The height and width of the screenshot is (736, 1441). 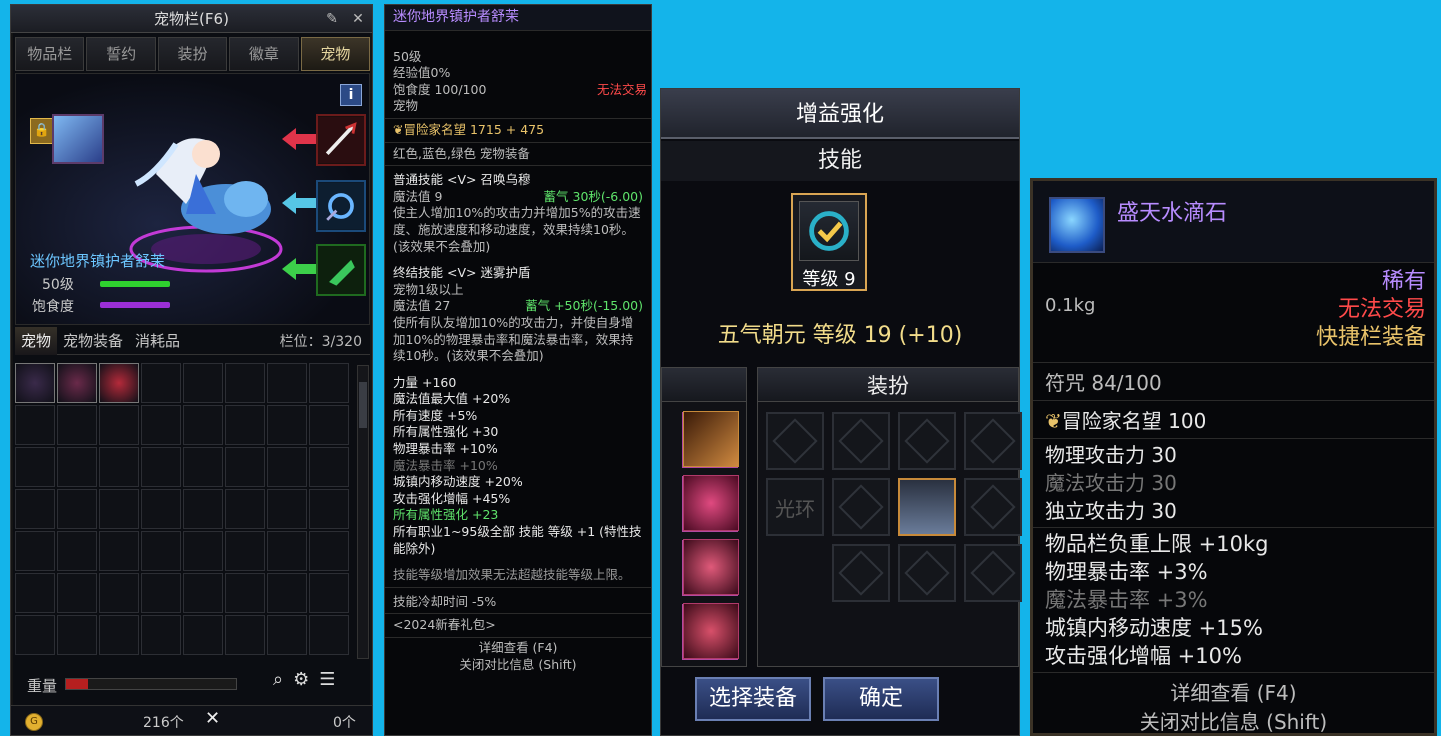 What do you see at coordinates (278, 679) in the screenshot?
I see `search-icon: ⌕` at bounding box center [278, 679].